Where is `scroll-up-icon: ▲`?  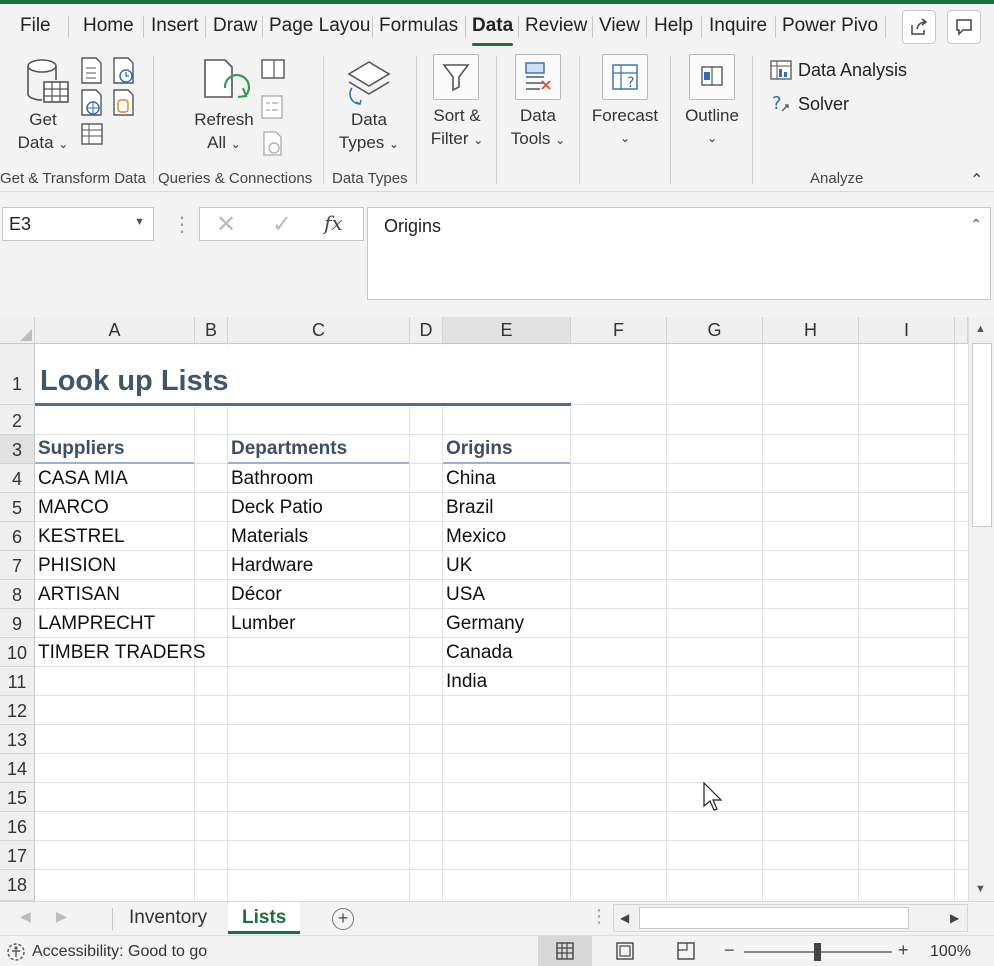 scroll-up-icon: ▲ is located at coordinates (980, 329).